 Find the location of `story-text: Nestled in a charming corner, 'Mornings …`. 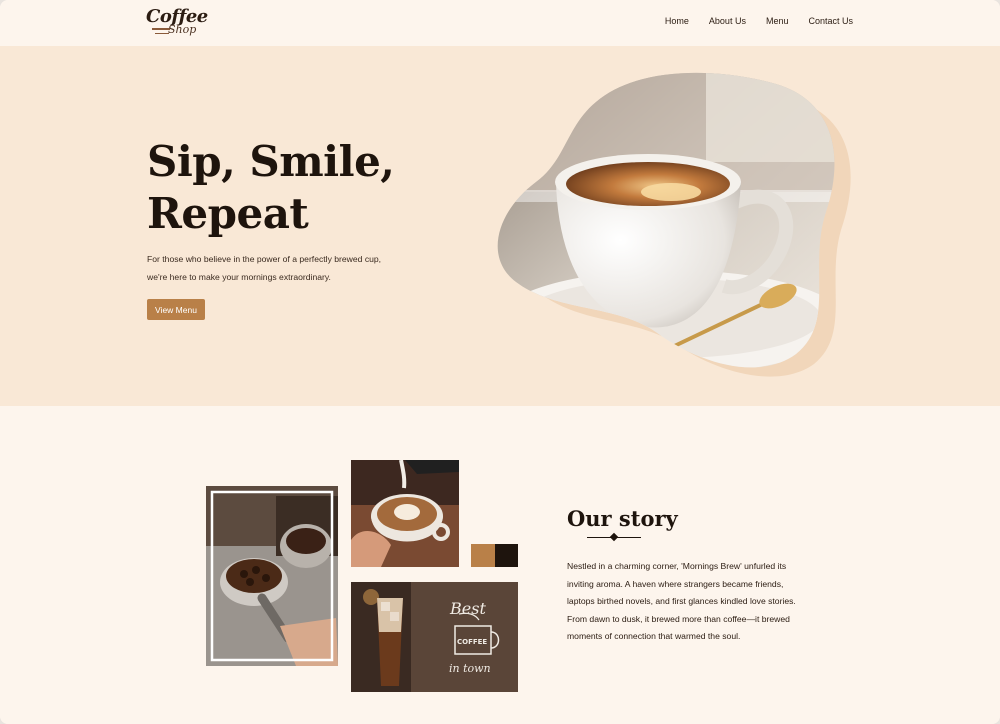

story-text: Nestled in a charming corner, 'Mornings … is located at coordinates (681, 601).